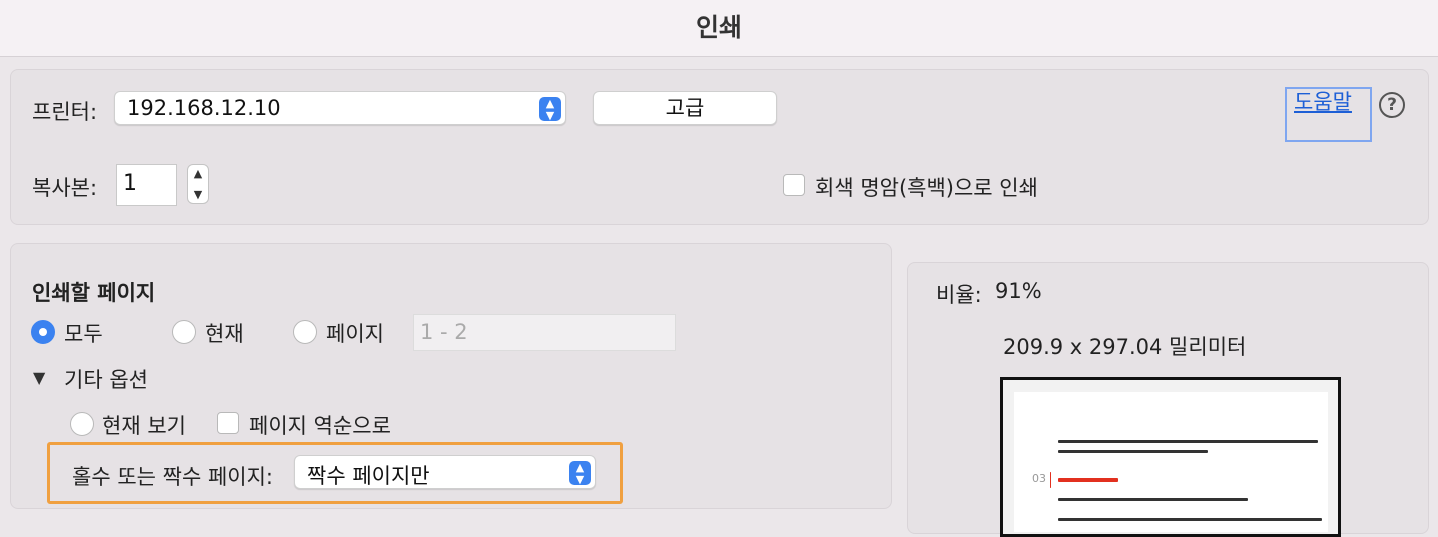 This screenshot has width=1438, height=537. Describe the element at coordinates (1392, 105) in the screenshot. I see `question-mark-icon: ?` at that location.